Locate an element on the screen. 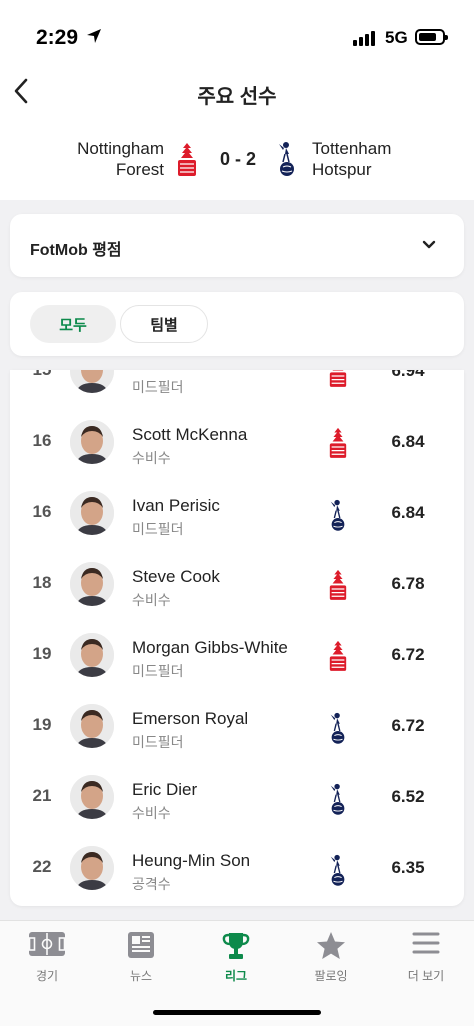 The width and height of the screenshot is (474, 1026). player-name: Eric Dier is located at coordinates (165, 789).